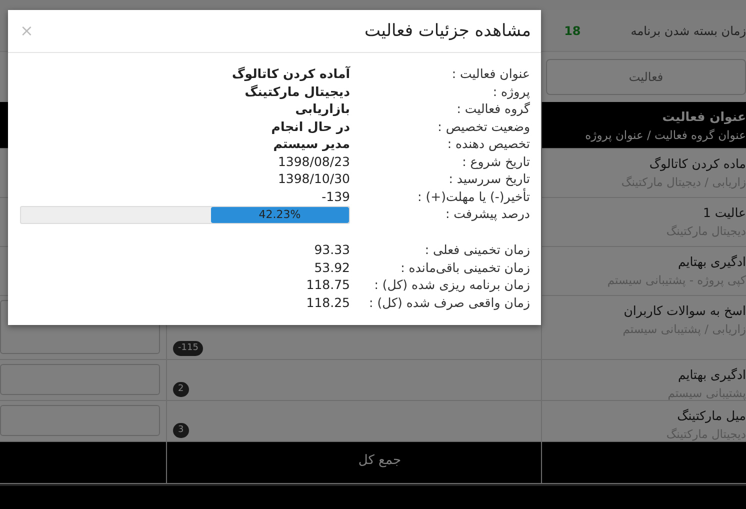 Image resolution: width=746 pixels, height=509 pixels. What do you see at coordinates (322, 109) in the screenshot?
I see `field-value: بازاریابی` at bounding box center [322, 109].